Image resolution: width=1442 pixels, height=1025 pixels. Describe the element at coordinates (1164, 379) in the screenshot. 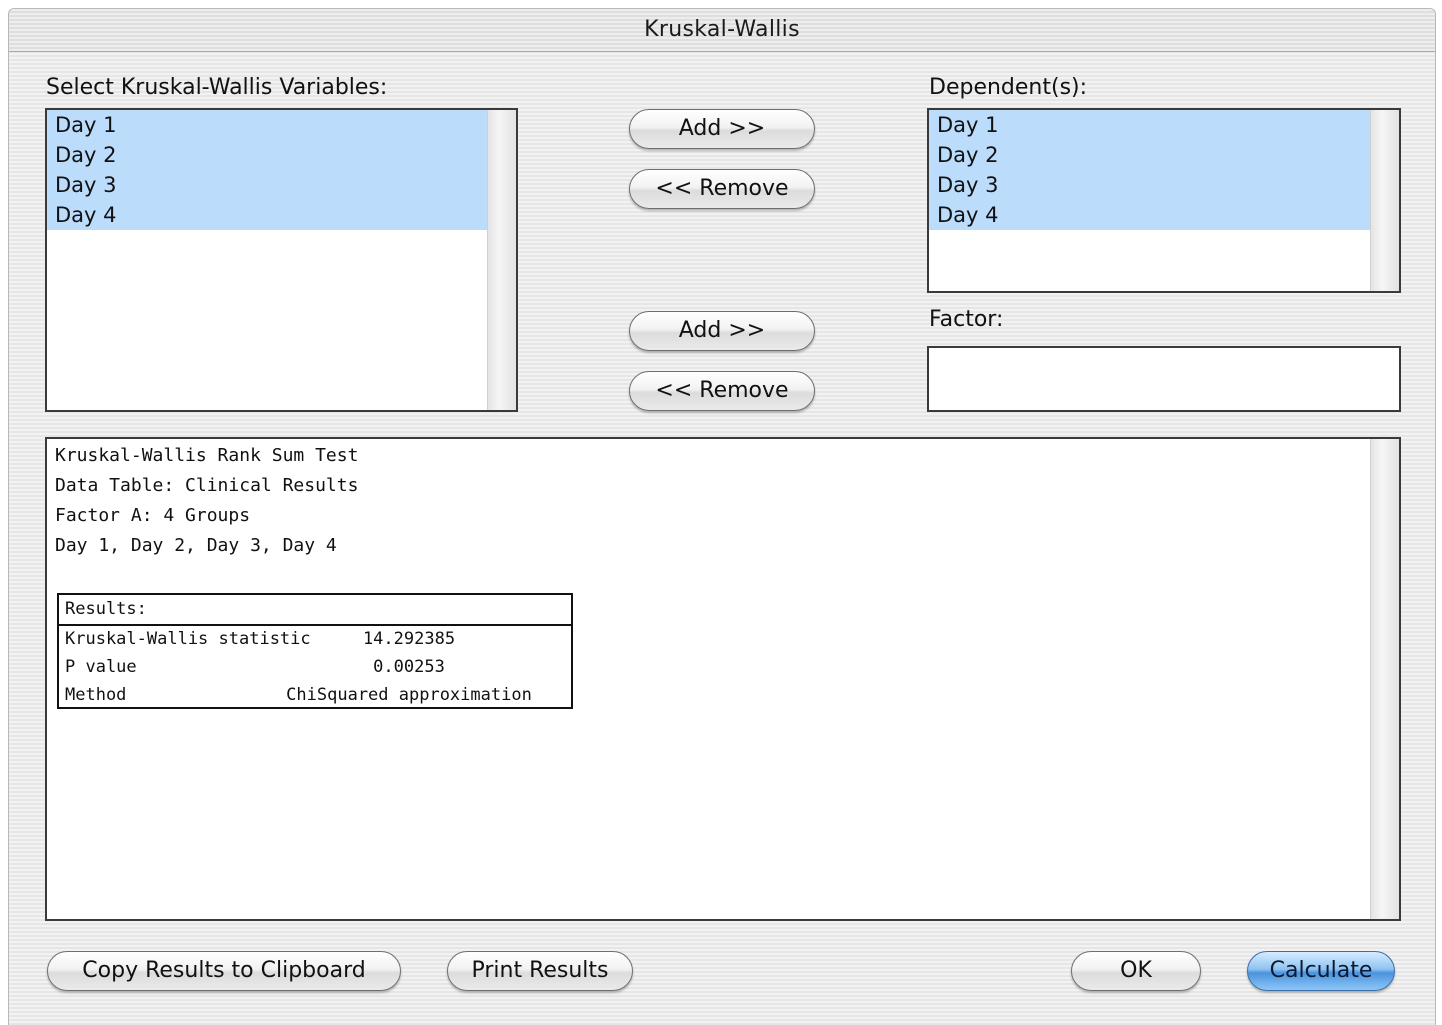

I see `factor-list` at that location.